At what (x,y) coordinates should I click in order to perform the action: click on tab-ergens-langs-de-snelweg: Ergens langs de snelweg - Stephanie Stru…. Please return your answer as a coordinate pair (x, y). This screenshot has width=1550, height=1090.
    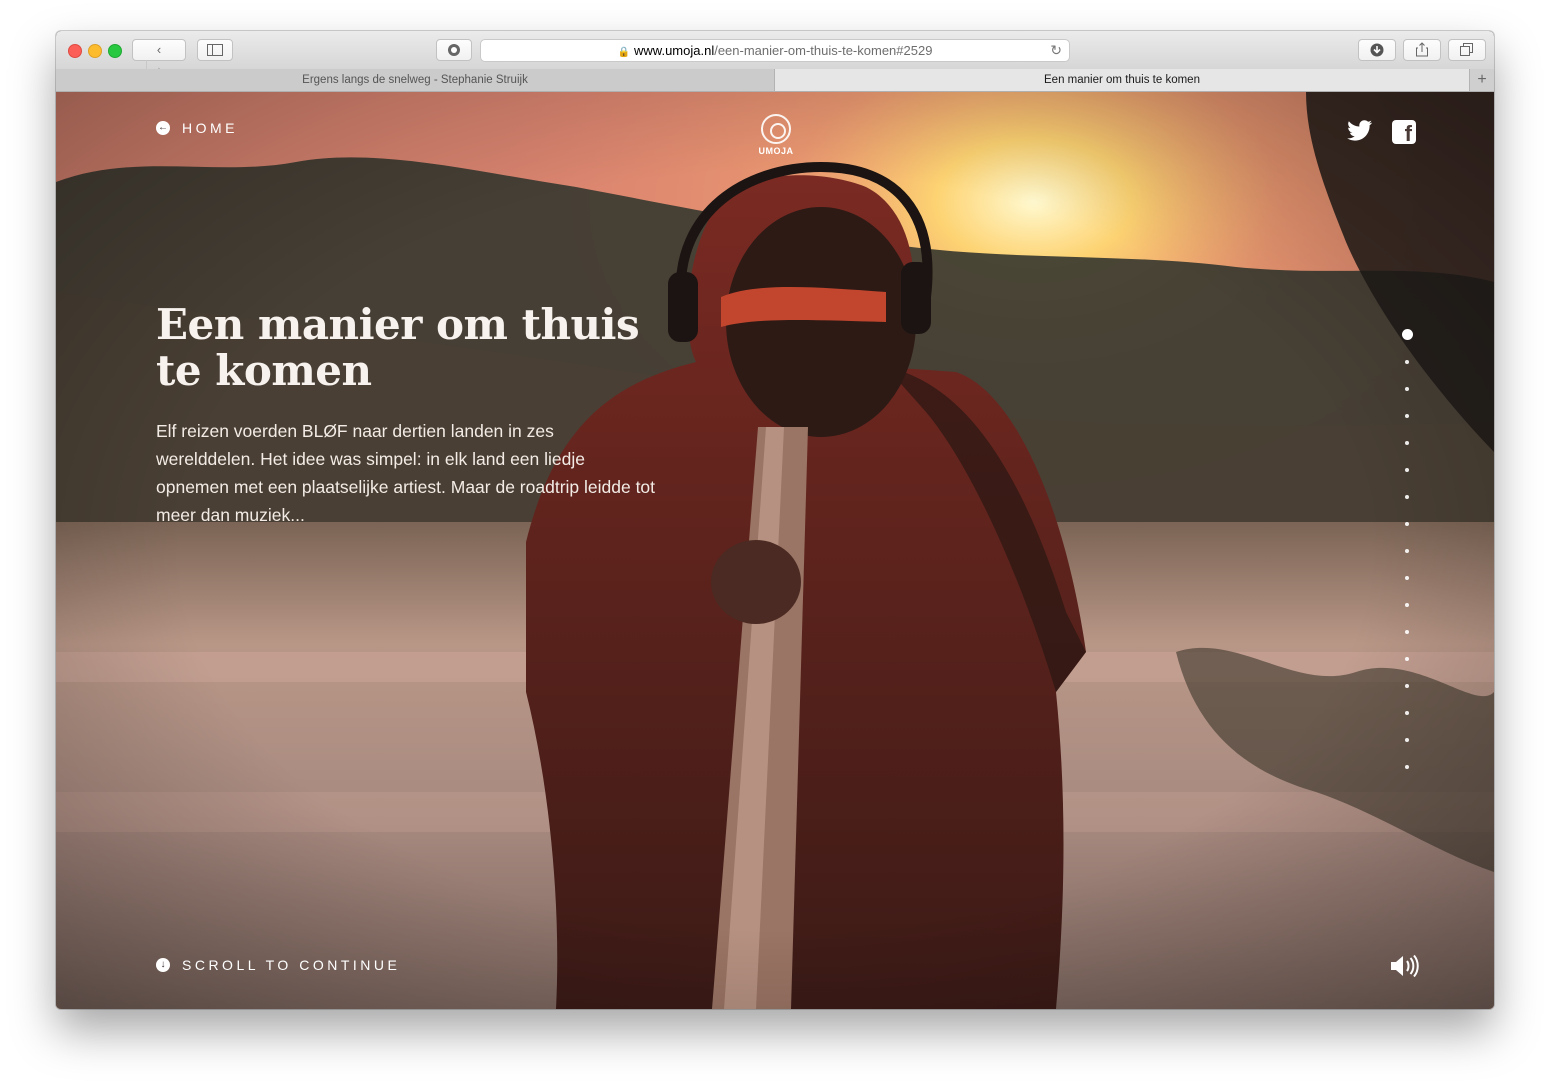
    Looking at the image, I should click on (415, 80).